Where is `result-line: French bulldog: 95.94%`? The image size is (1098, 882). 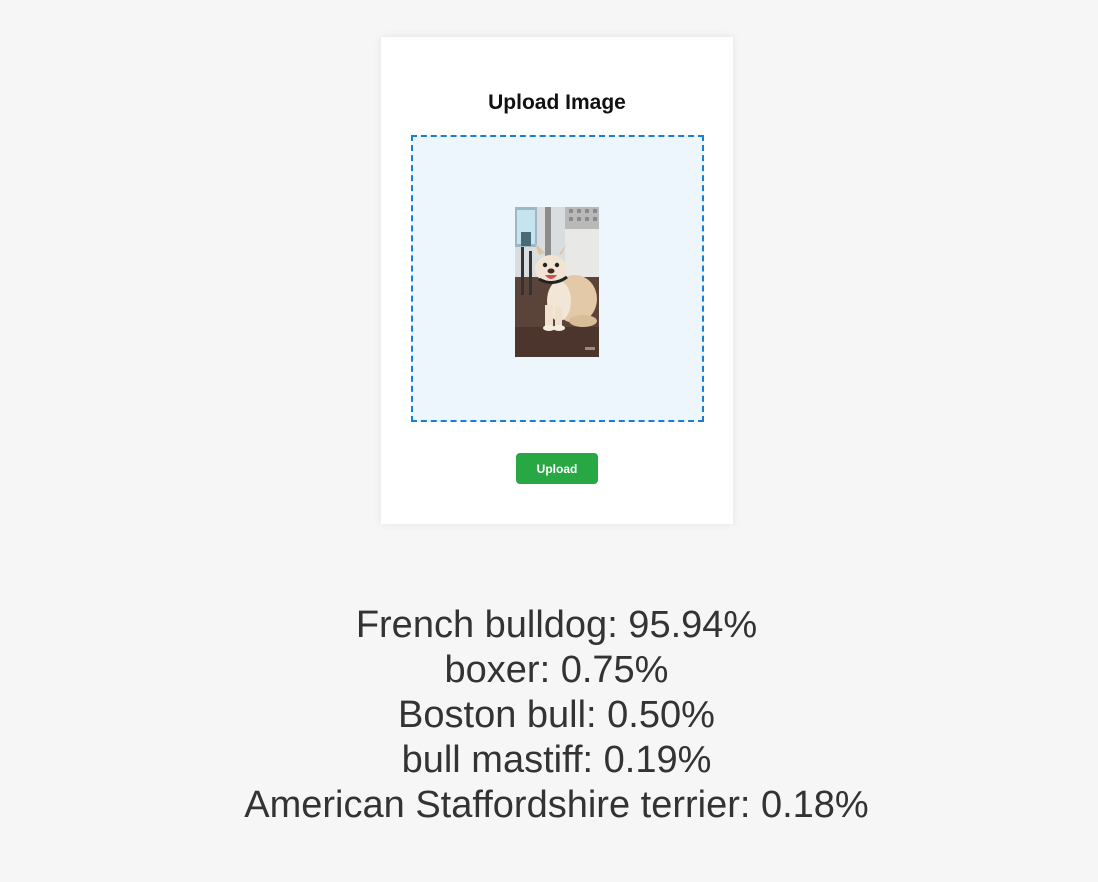
result-line: French bulldog: 95.94% is located at coordinates (556, 625).